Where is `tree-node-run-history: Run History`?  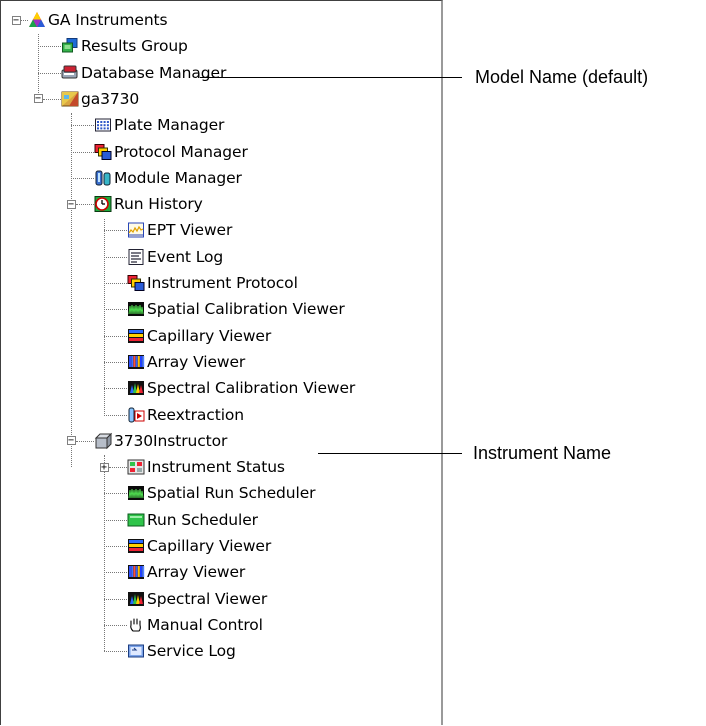 tree-node-run-history: Run History is located at coordinates (148, 204).